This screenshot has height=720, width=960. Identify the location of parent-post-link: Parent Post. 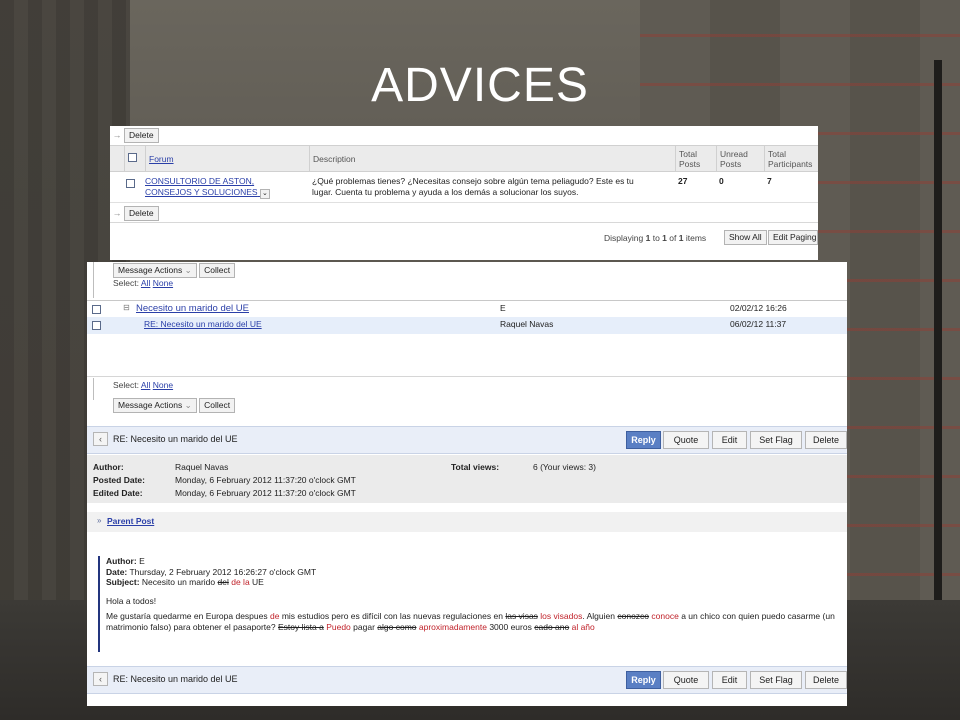
(130, 521).